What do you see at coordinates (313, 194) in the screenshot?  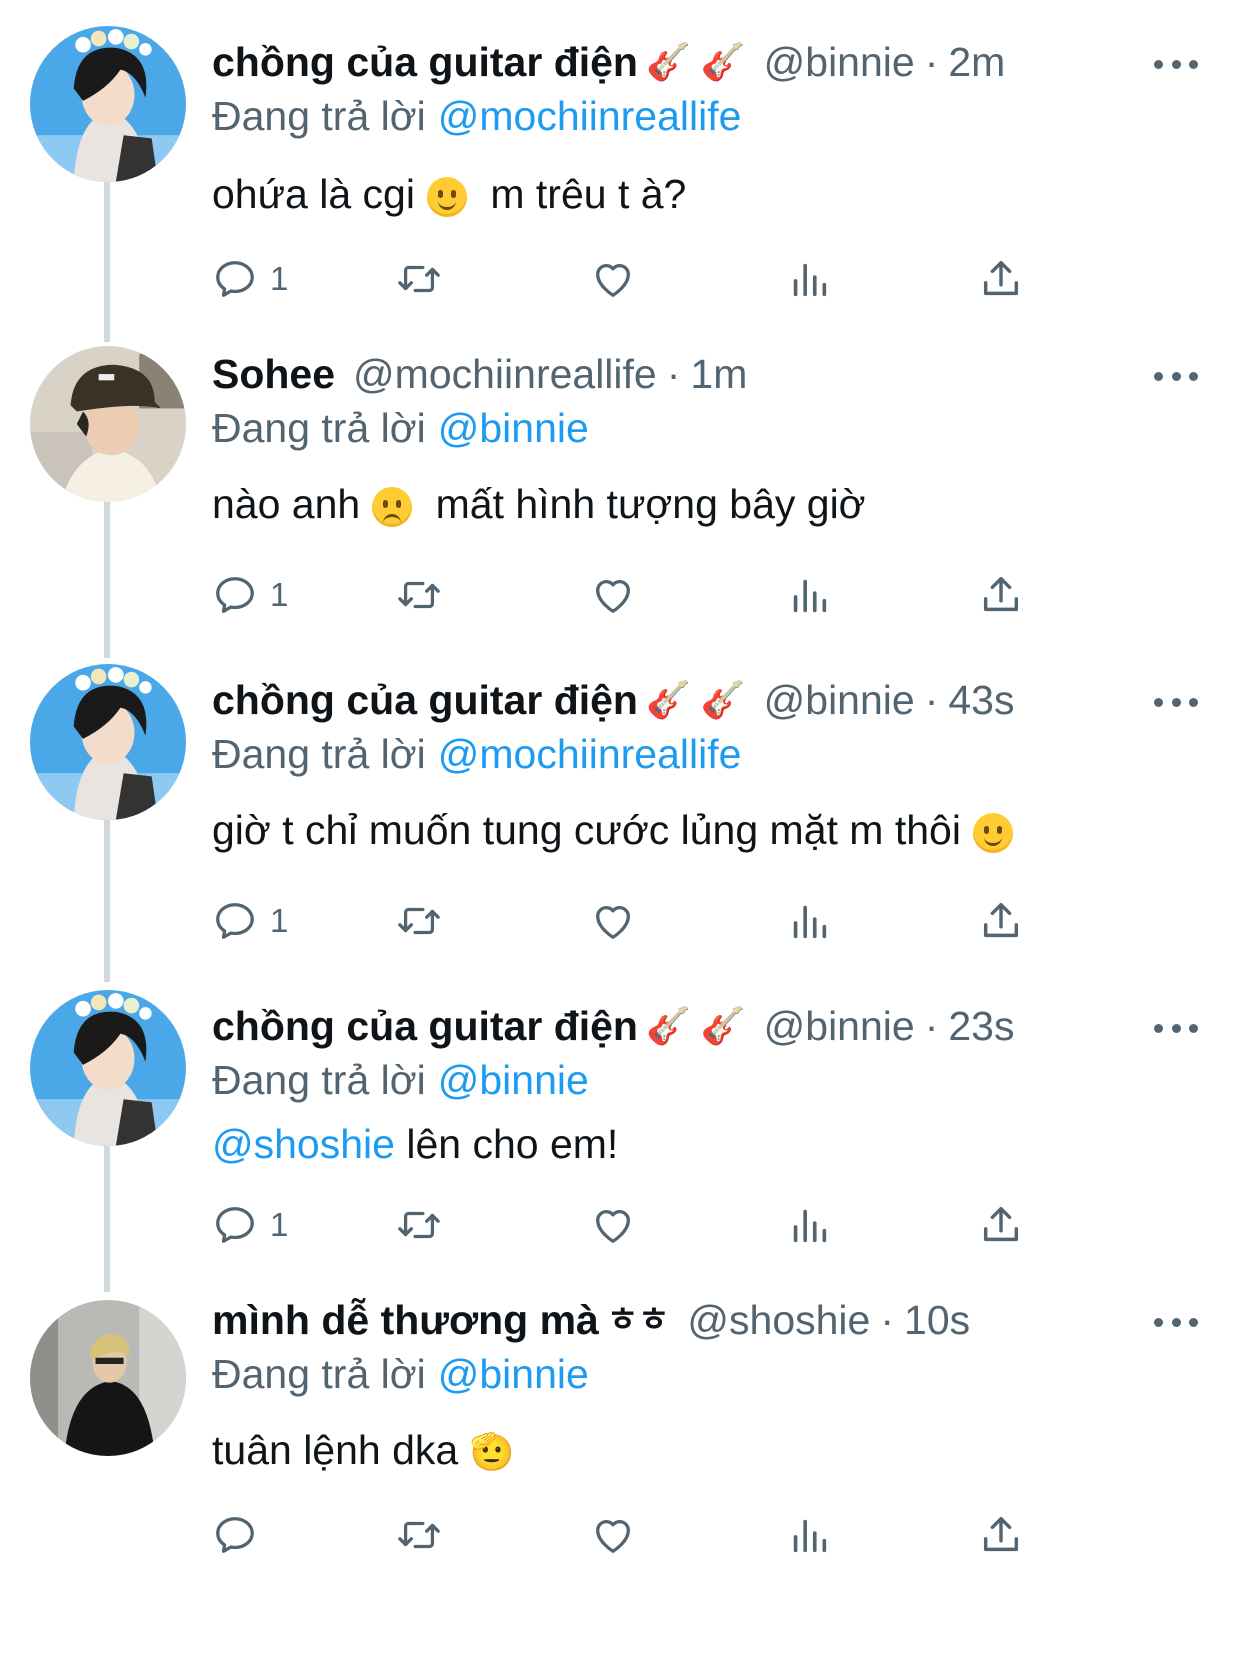 I see `tweet-text-part: ohứa là cgi` at bounding box center [313, 194].